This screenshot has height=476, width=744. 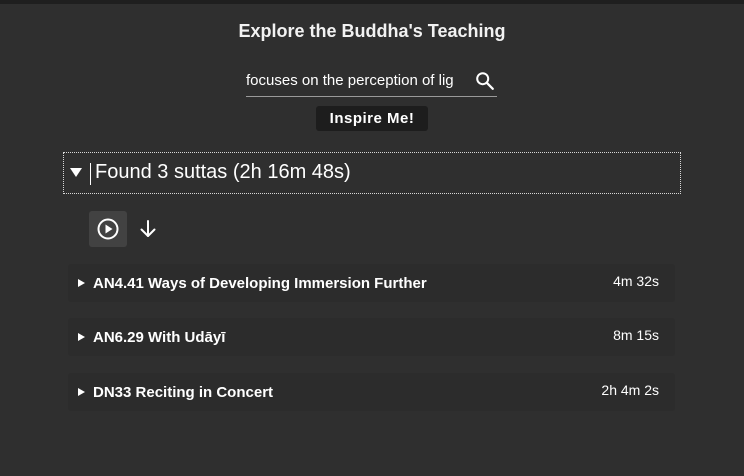 I want to click on sutta-title: AN6.29 With Udāyī, so click(x=159, y=337).